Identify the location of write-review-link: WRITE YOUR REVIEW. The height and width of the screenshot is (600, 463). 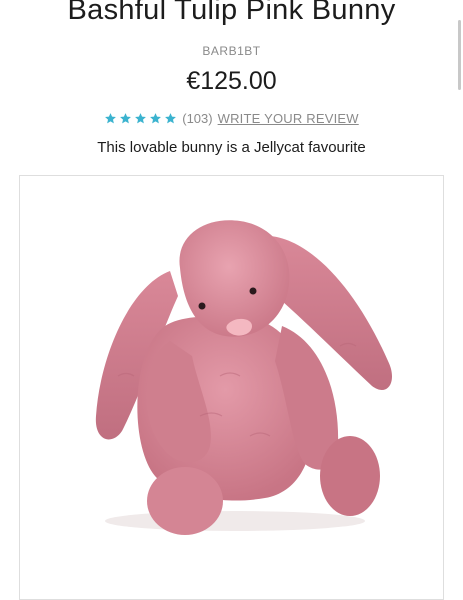
(288, 118).